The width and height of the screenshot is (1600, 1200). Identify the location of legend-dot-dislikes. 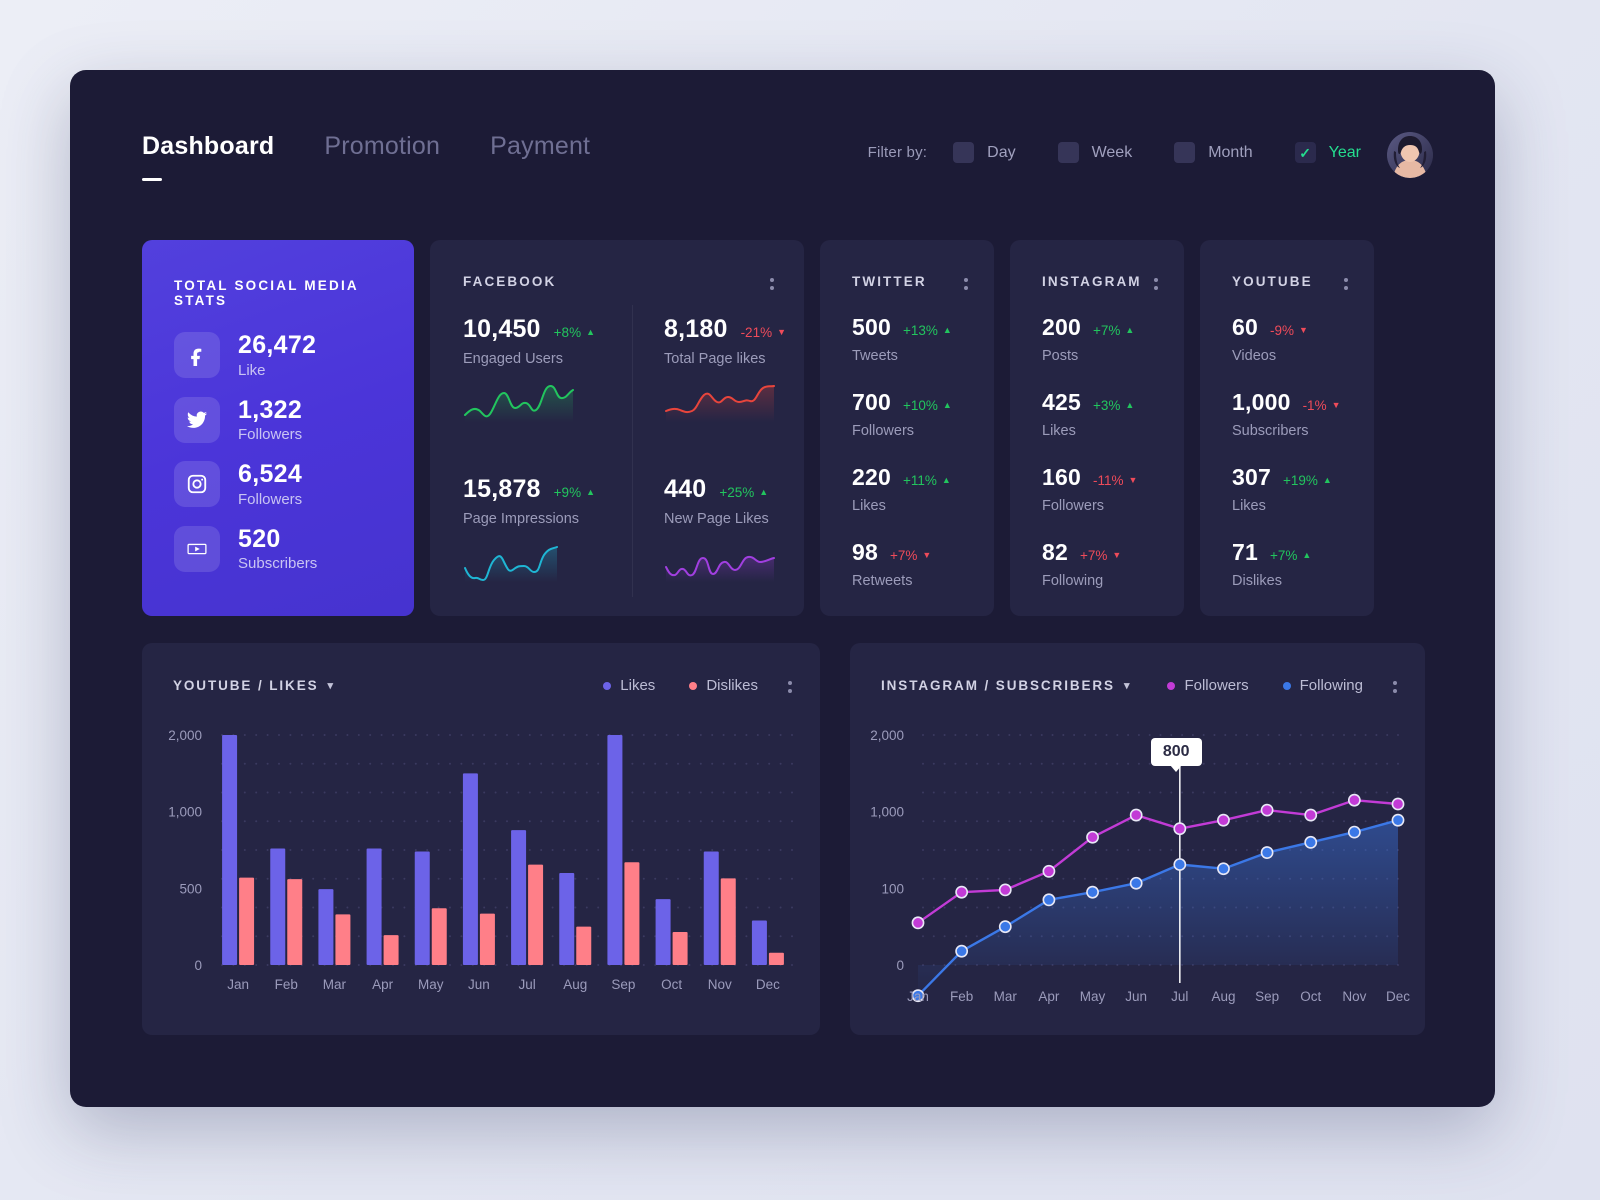
(693, 685).